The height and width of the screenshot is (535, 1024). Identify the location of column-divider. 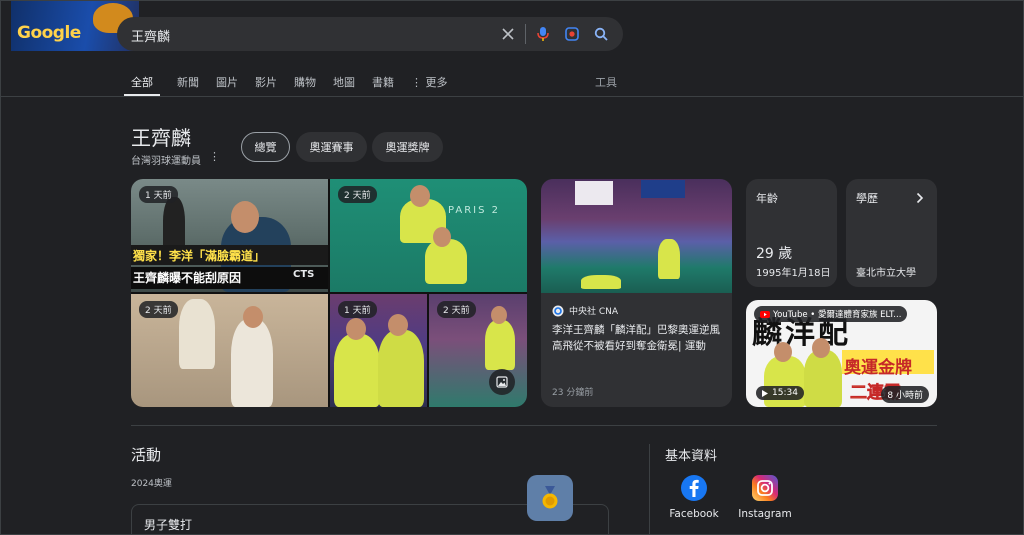
(649, 489).